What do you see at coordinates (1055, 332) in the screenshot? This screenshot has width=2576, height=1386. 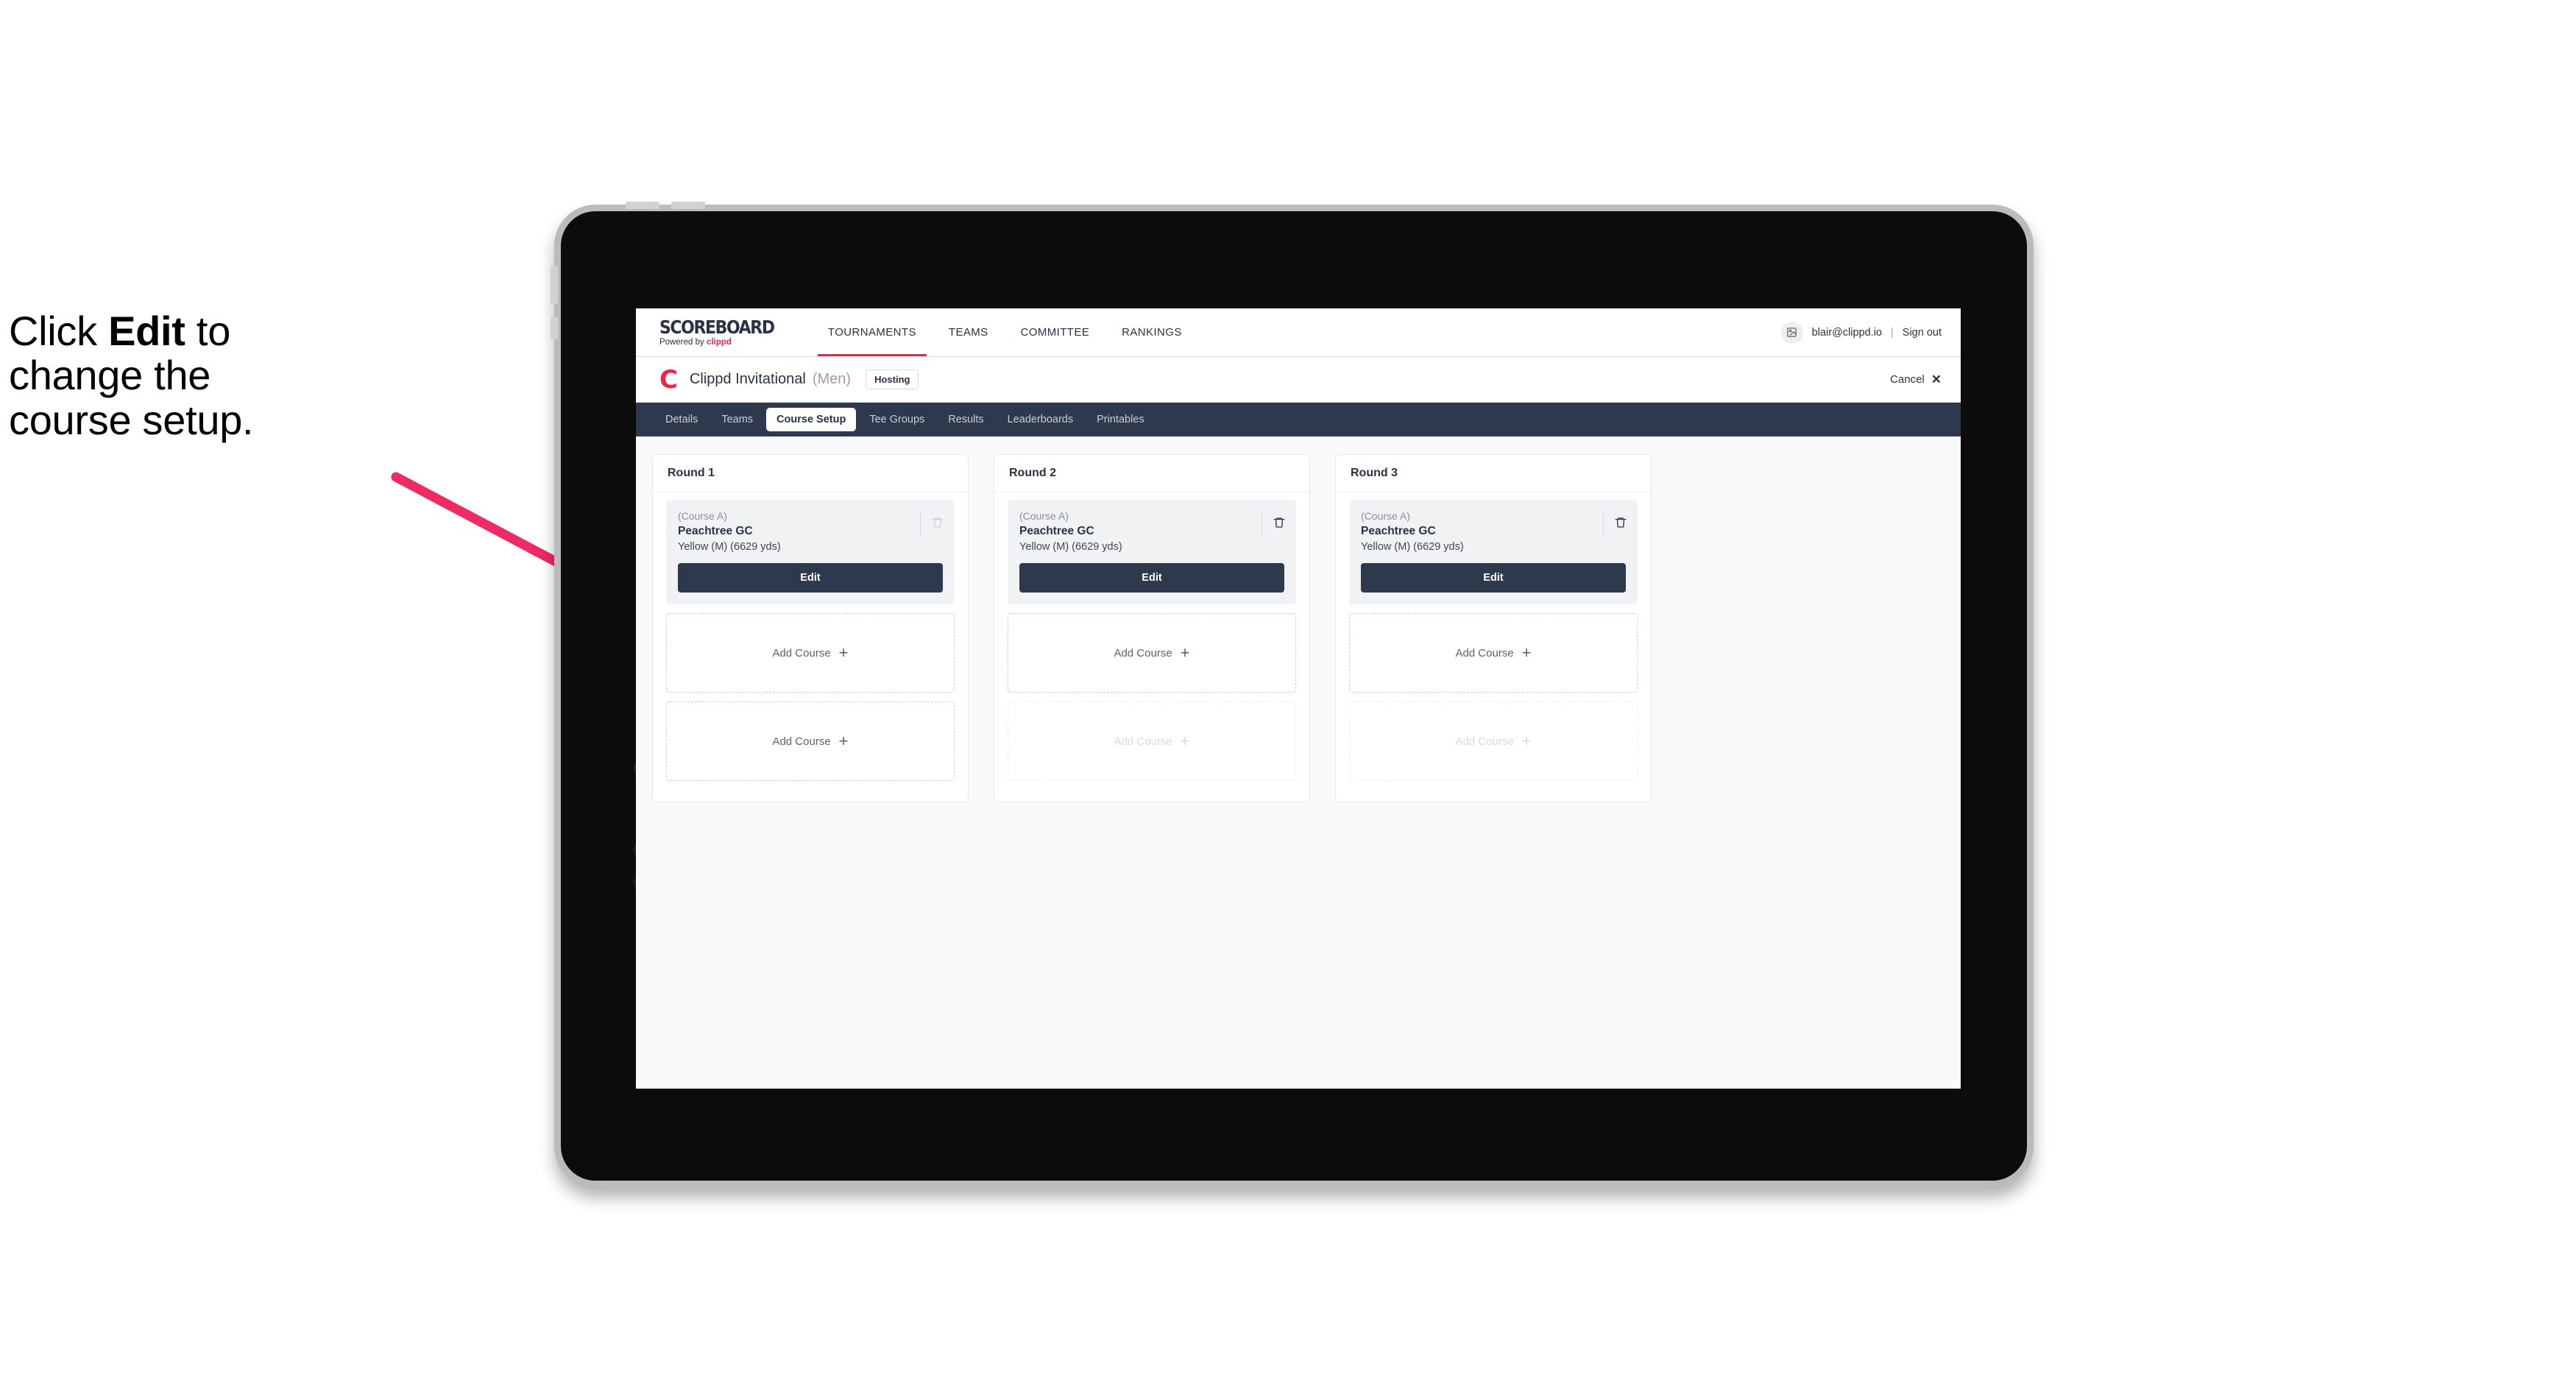 I see `nav-item-committee: COMMITTEE` at bounding box center [1055, 332].